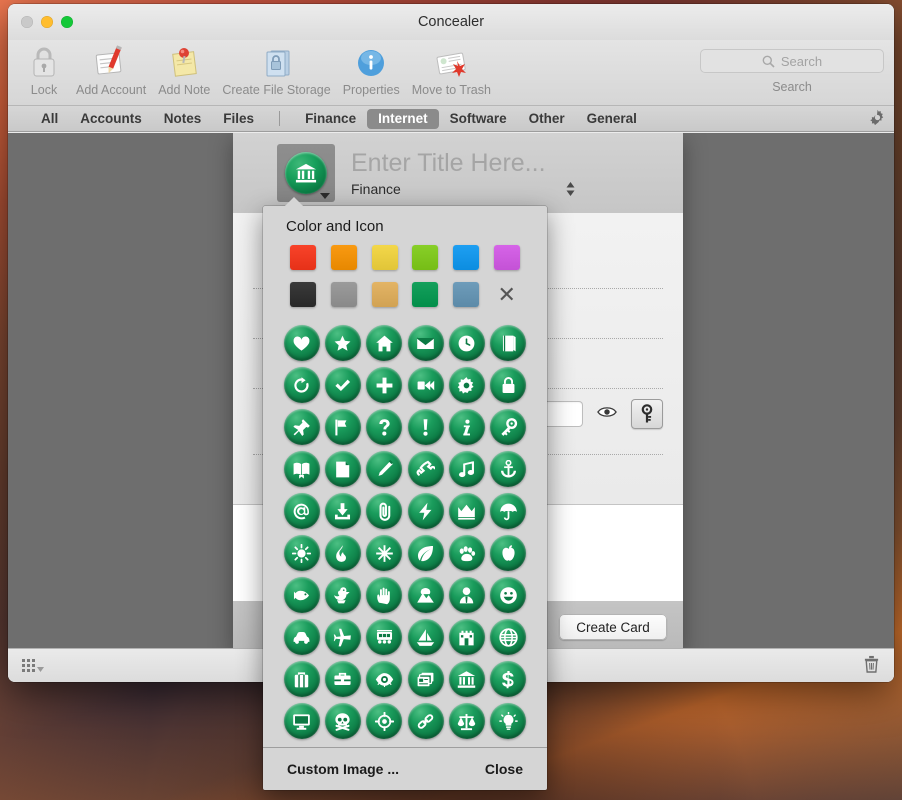 This screenshot has width=902, height=800. Describe the element at coordinates (612, 119) in the screenshot. I see `tab-general: General` at that location.